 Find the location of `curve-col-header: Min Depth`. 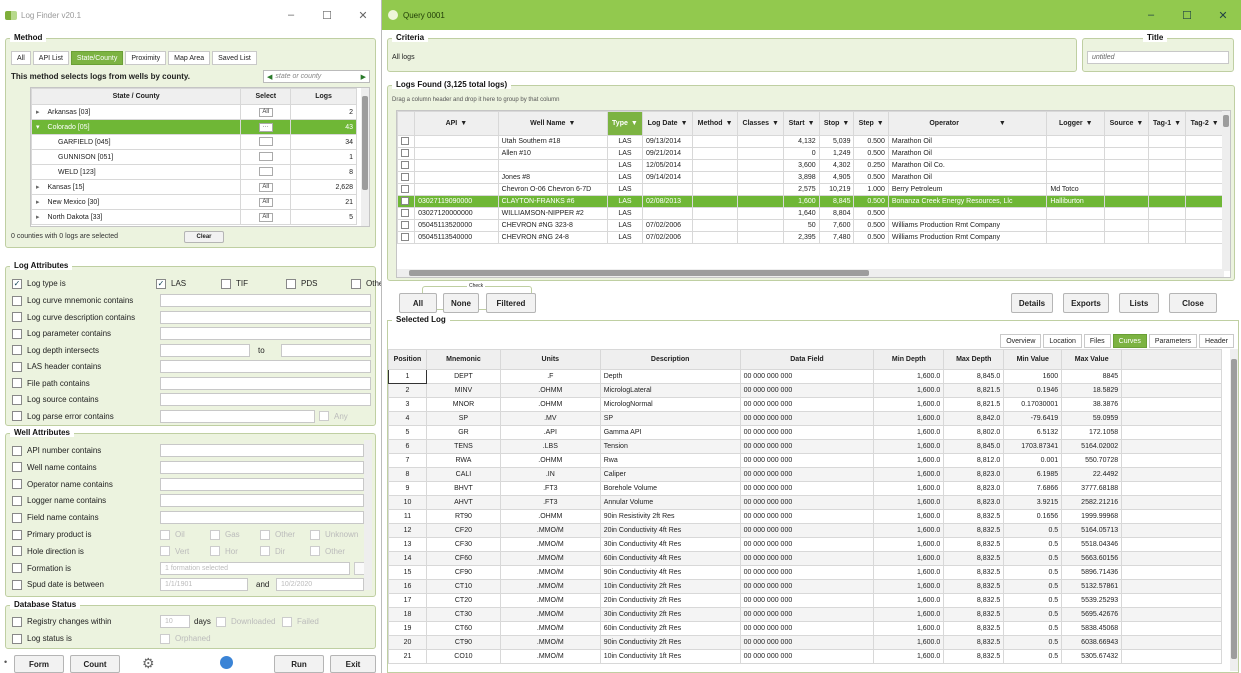

curve-col-header: Min Depth is located at coordinates (909, 359).